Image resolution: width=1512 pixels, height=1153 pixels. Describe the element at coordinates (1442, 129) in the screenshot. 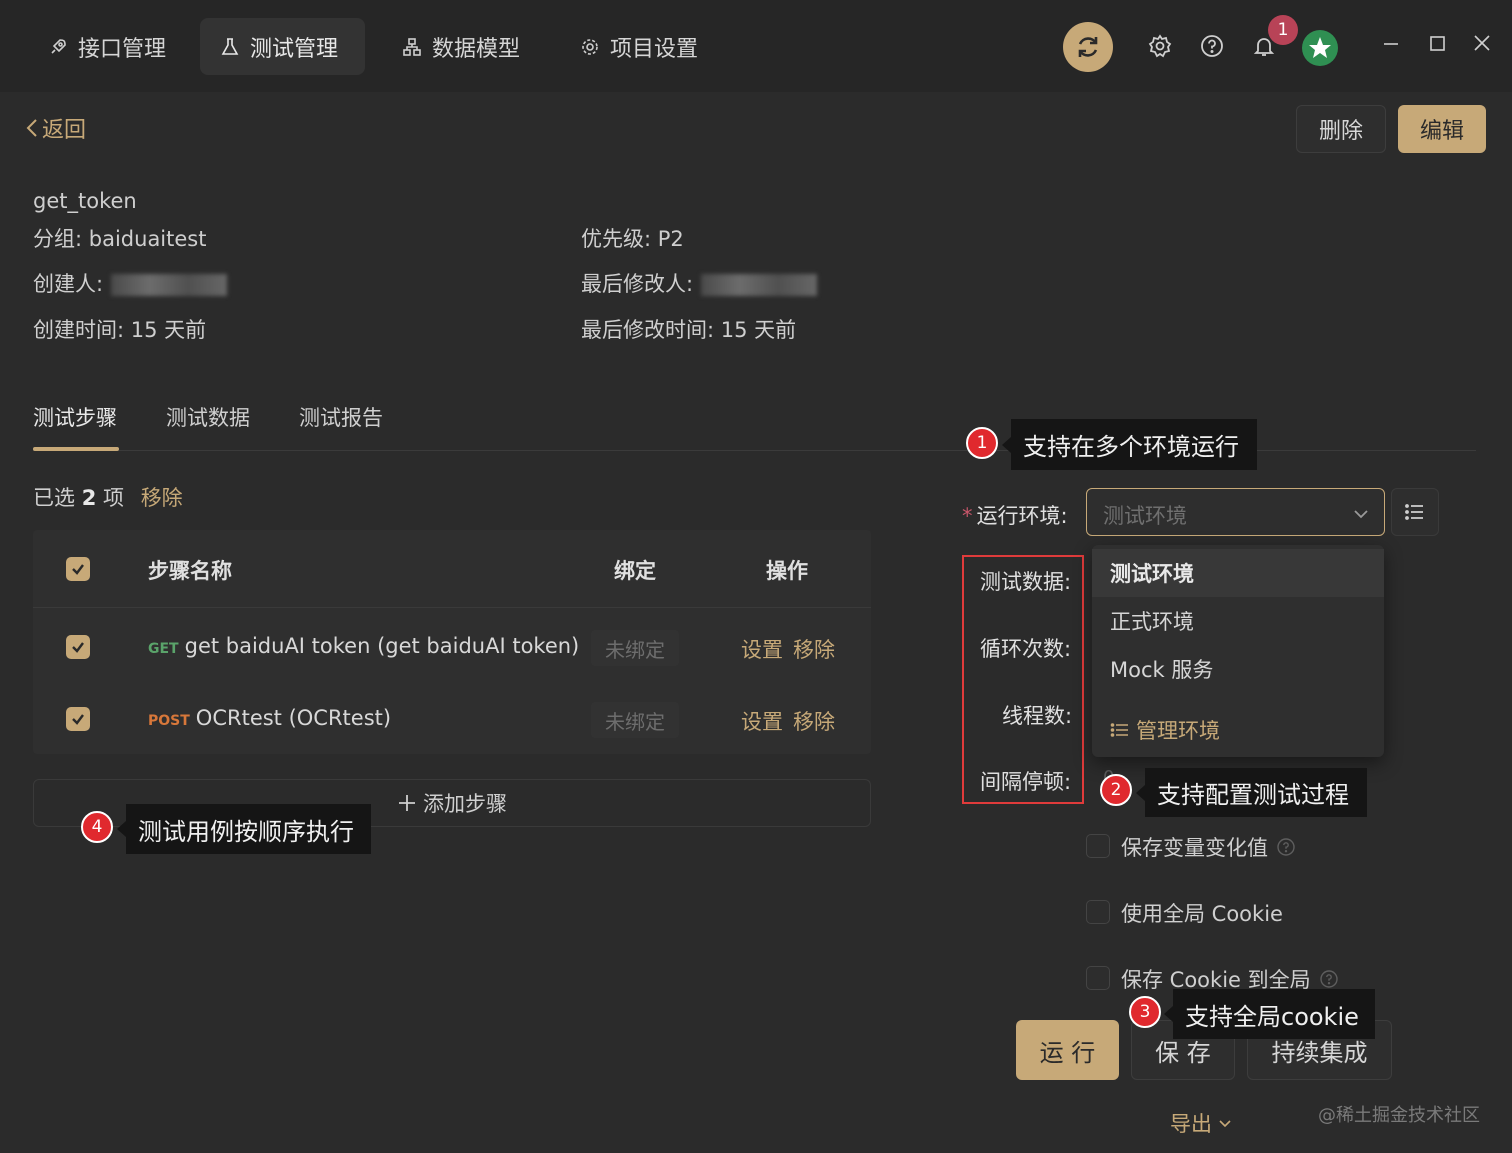

I see `edit-button: 编辑` at that location.